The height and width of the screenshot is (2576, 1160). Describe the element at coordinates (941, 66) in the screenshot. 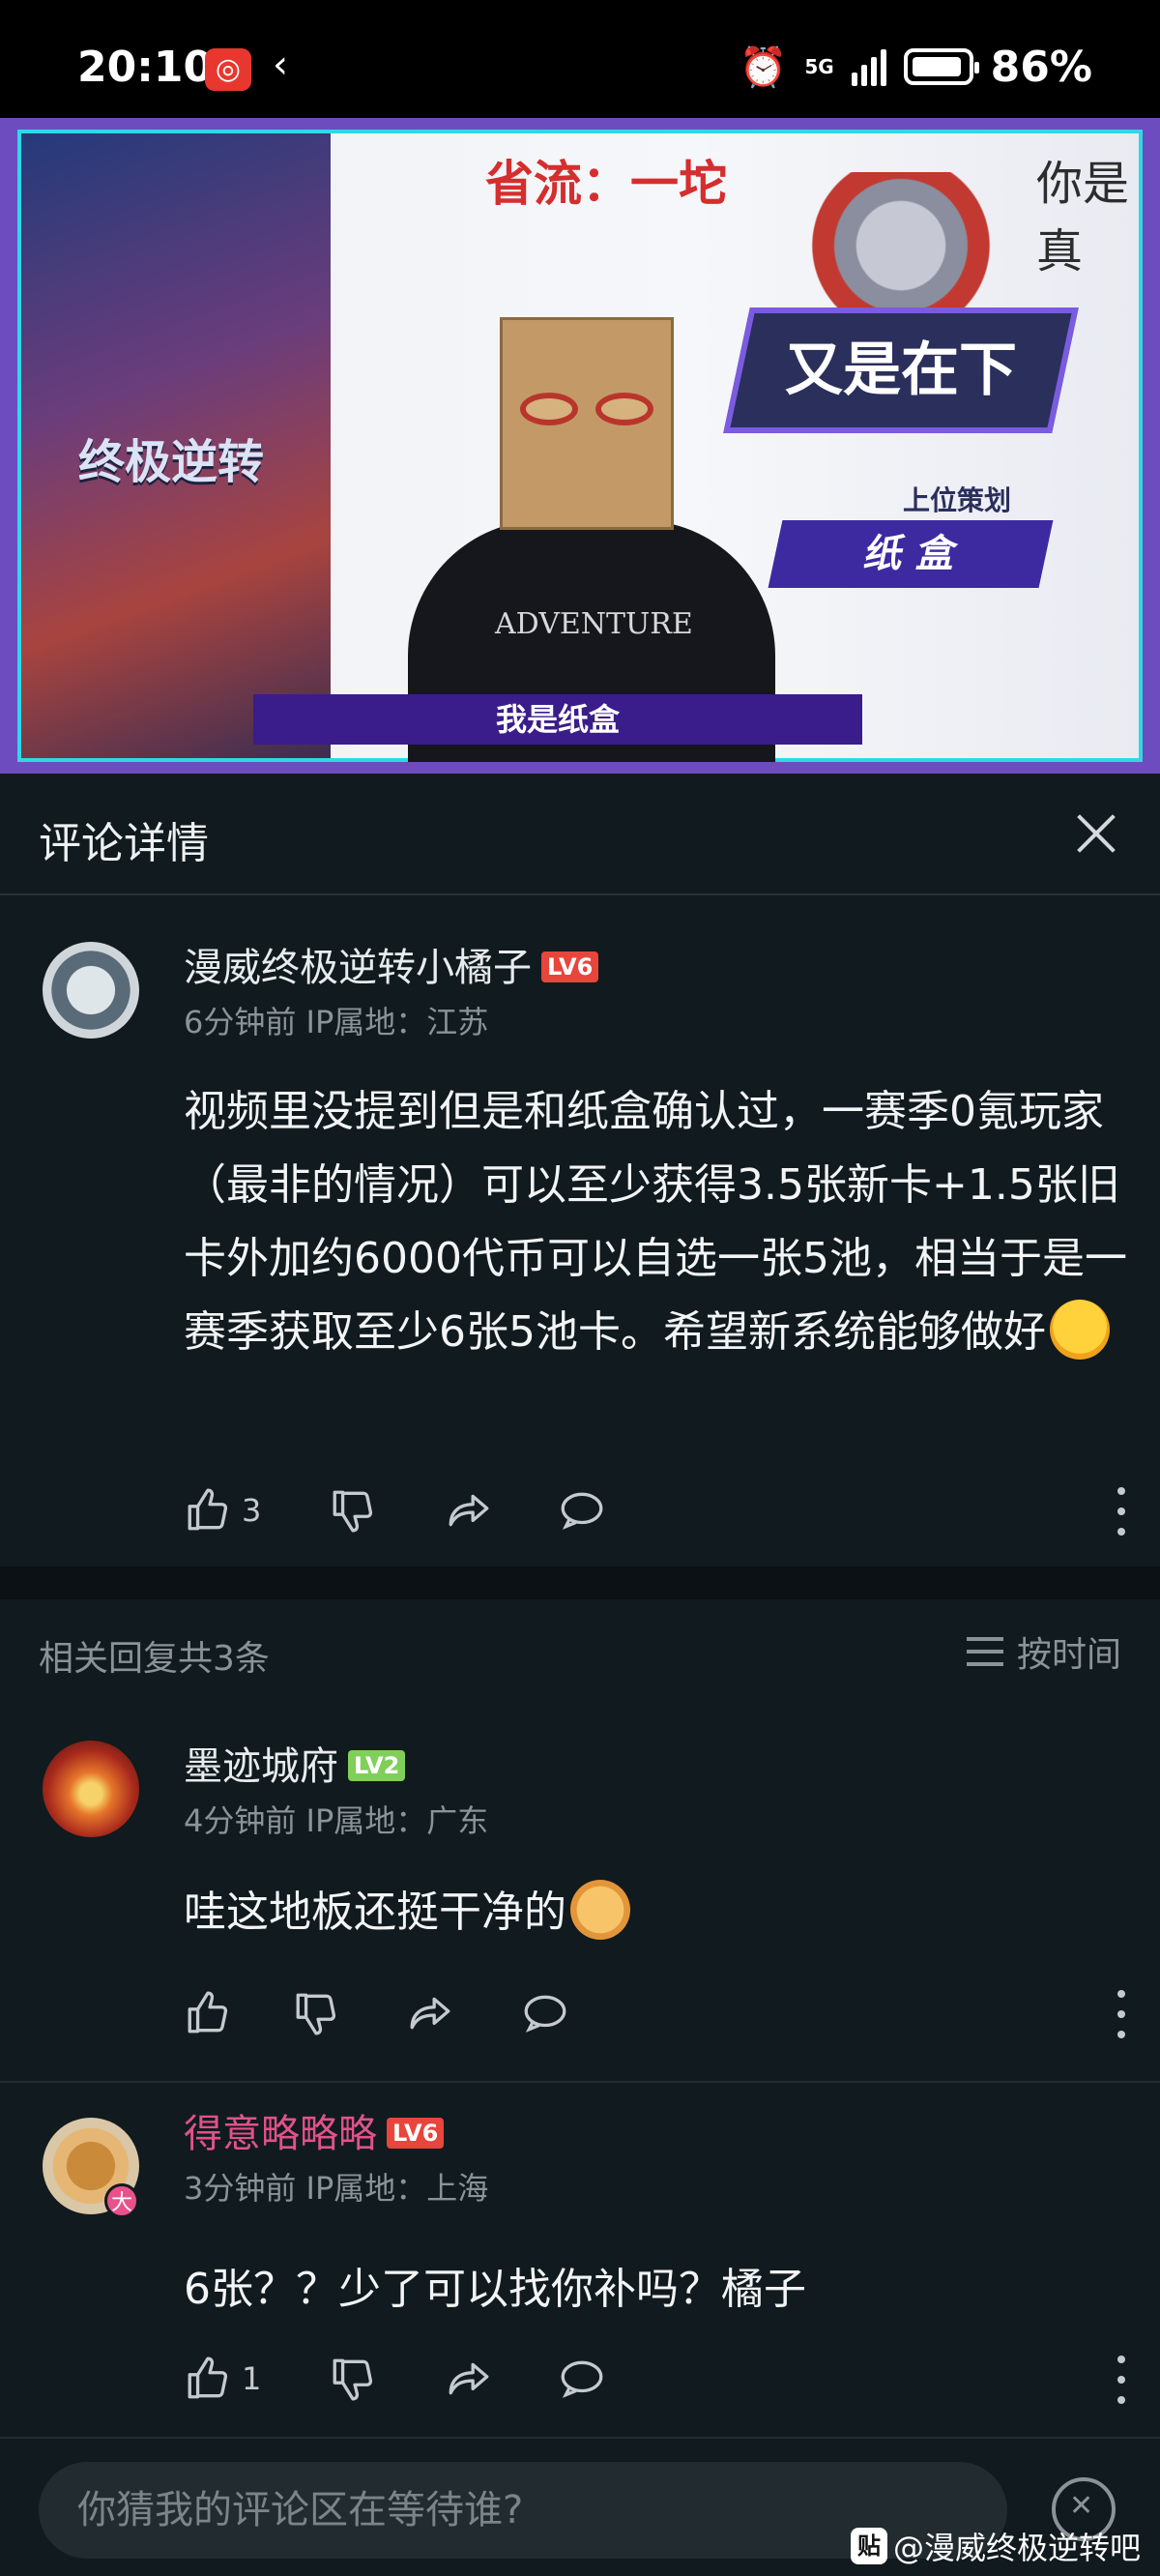

I see `battery-icon` at that location.